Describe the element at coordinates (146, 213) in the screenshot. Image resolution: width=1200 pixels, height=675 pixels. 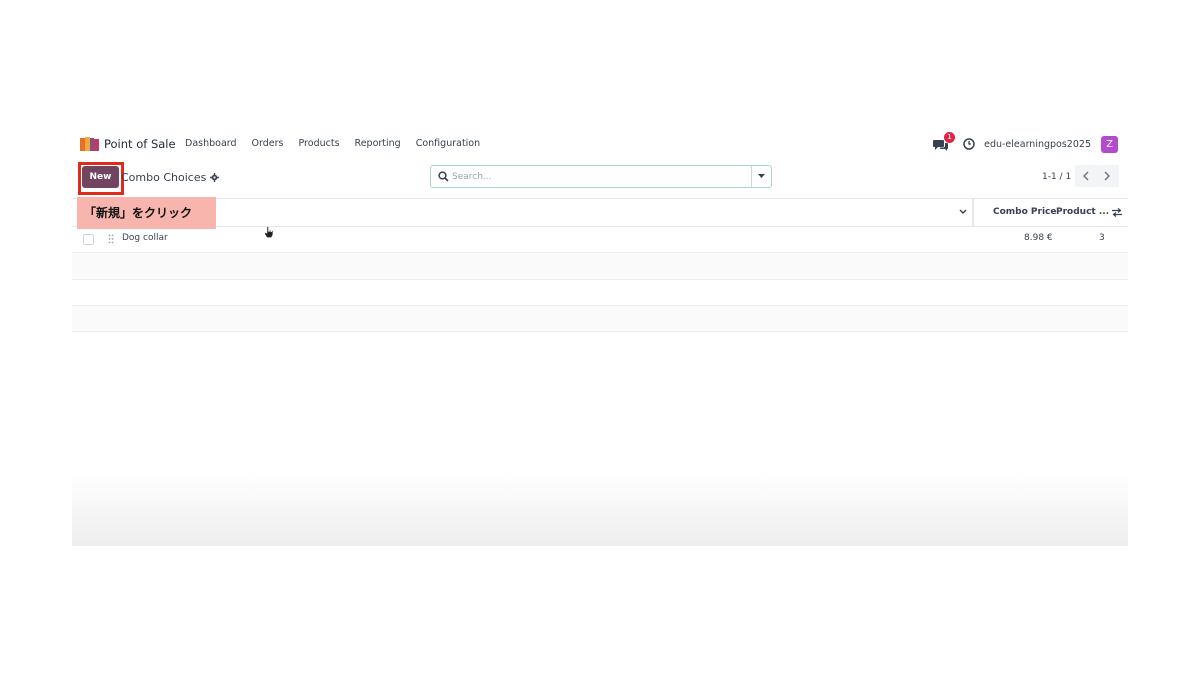
I see `tutorial-annotation: 「新規」をクリック` at that location.